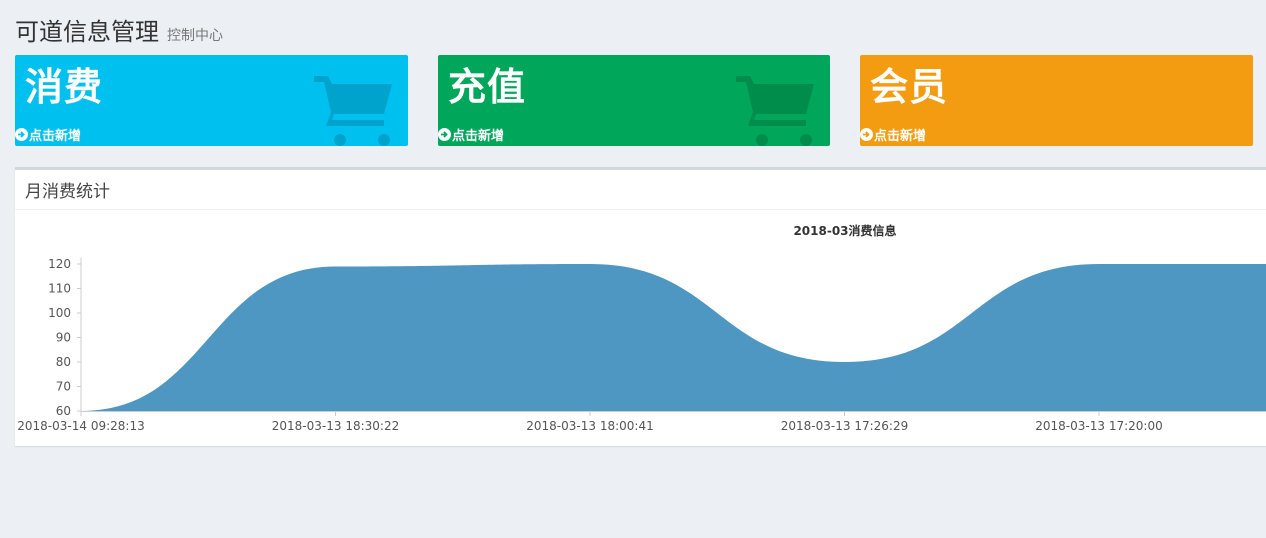  Describe the element at coordinates (211, 100) in the screenshot. I see `tile-consume: 消费 点击新增` at that location.